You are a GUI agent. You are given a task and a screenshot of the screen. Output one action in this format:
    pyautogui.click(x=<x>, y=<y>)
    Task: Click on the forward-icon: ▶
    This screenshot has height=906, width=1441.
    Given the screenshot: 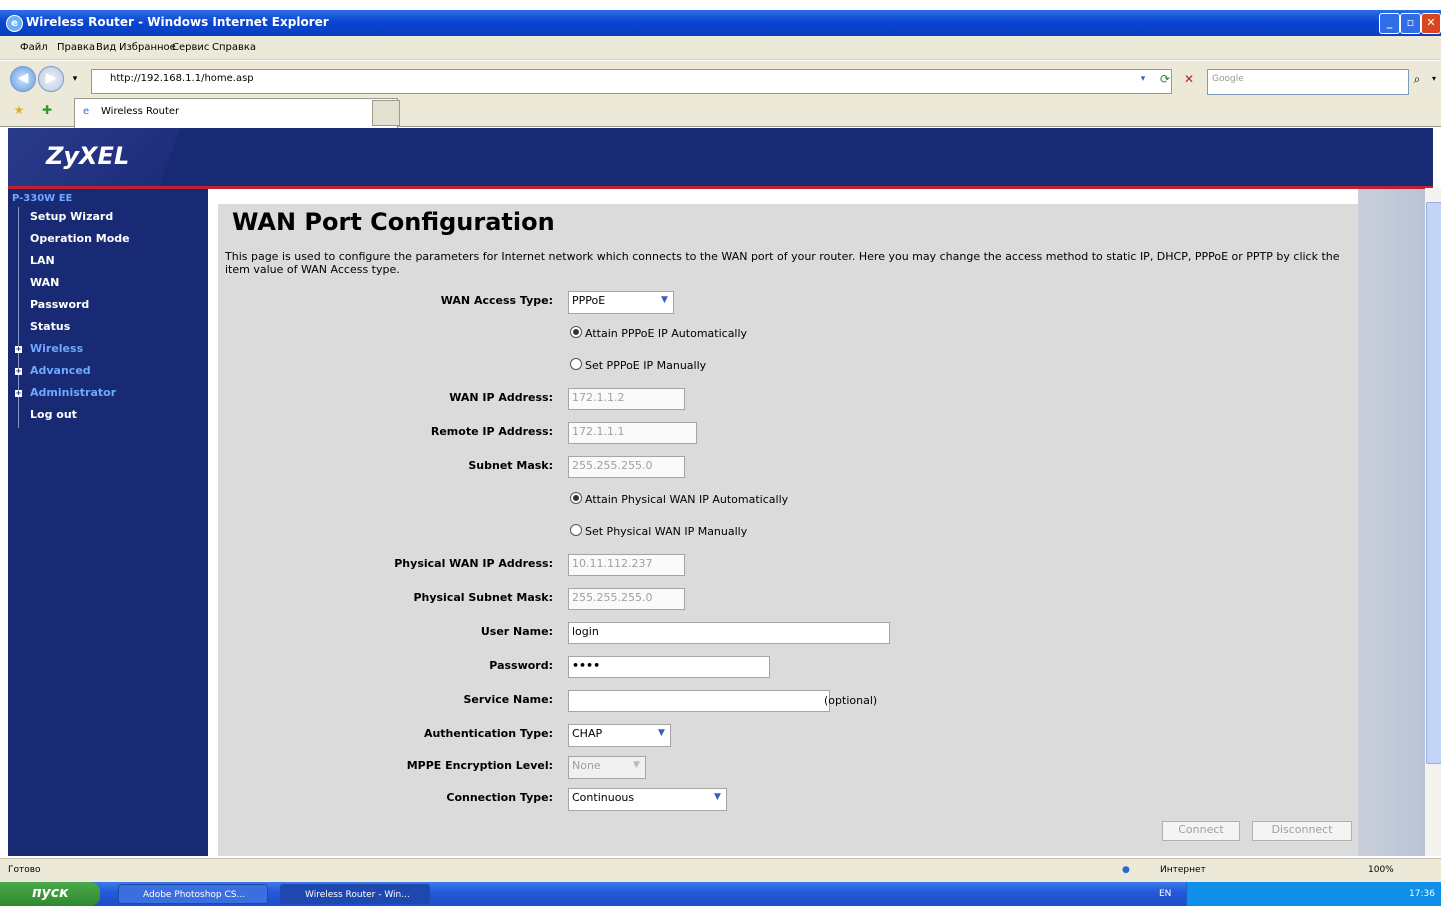 What is the action you would take?
    pyautogui.click(x=51, y=79)
    